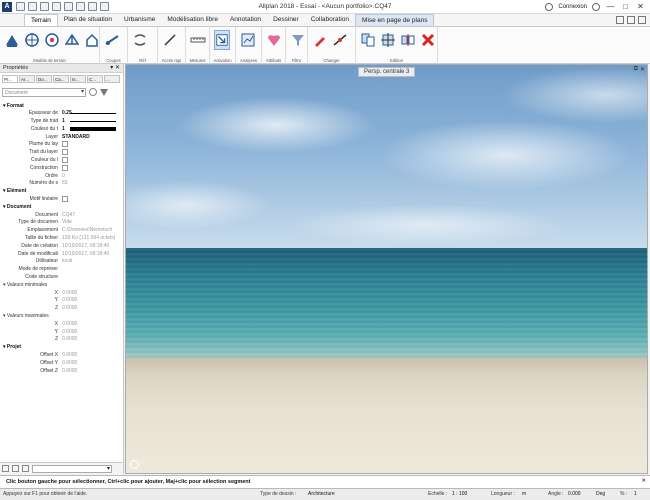 The width and height of the screenshot is (650, 500). Describe the element at coordinates (61, 207) in the screenshot. I see `property-section-header: Document` at that location.